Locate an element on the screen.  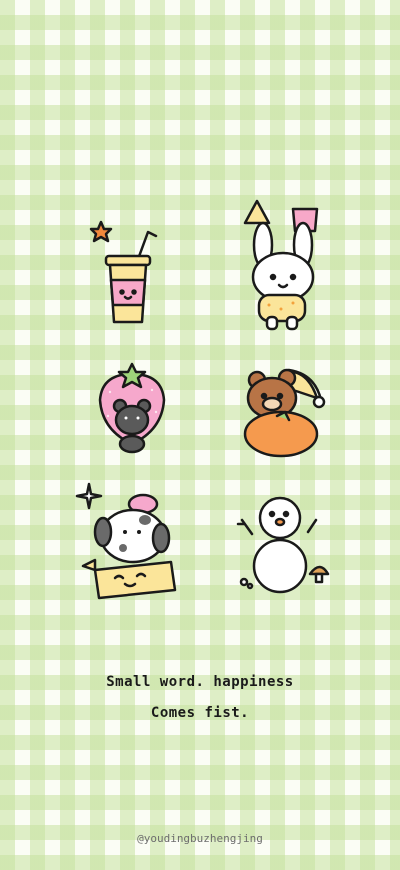
drink-cup-sticker is located at coordinates (123, 272).